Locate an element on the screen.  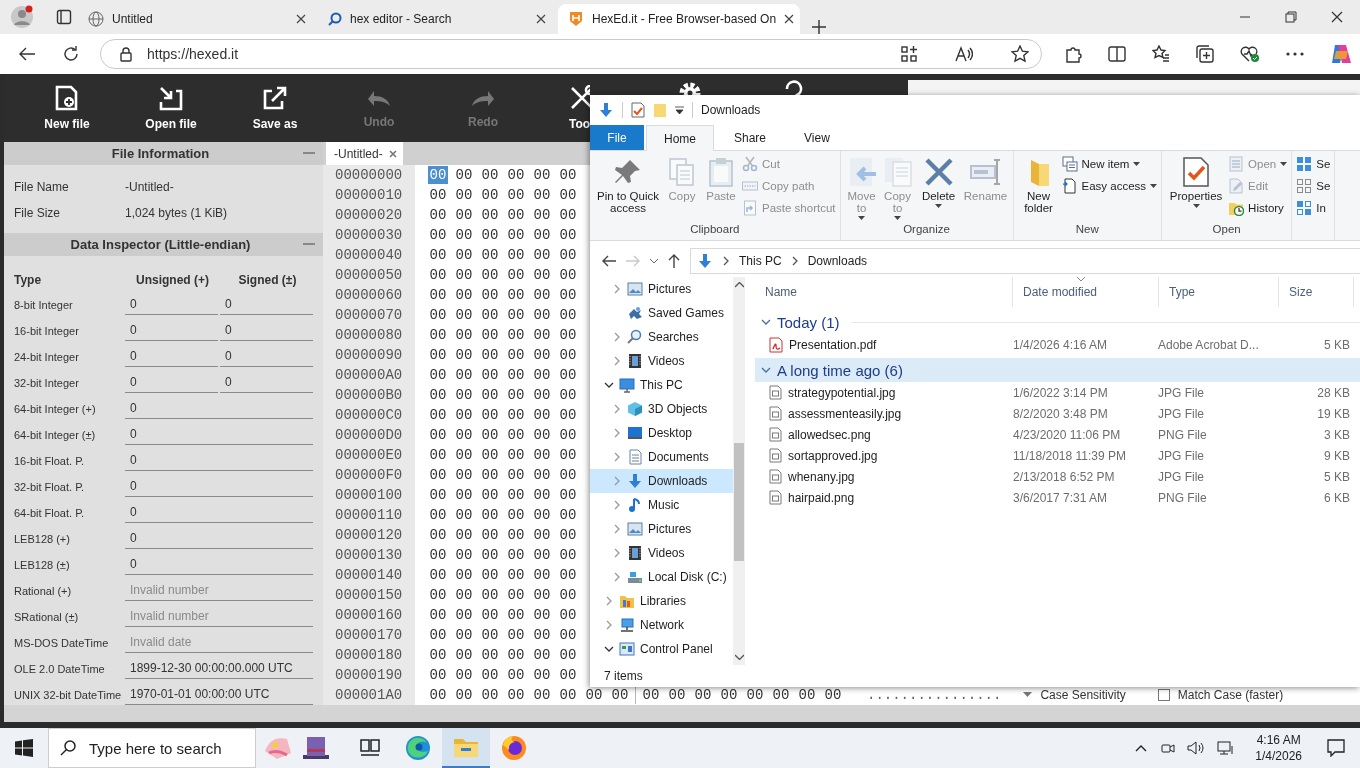
section-header: Data Inspector (Little-endian) is located at coordinates (163, 244).